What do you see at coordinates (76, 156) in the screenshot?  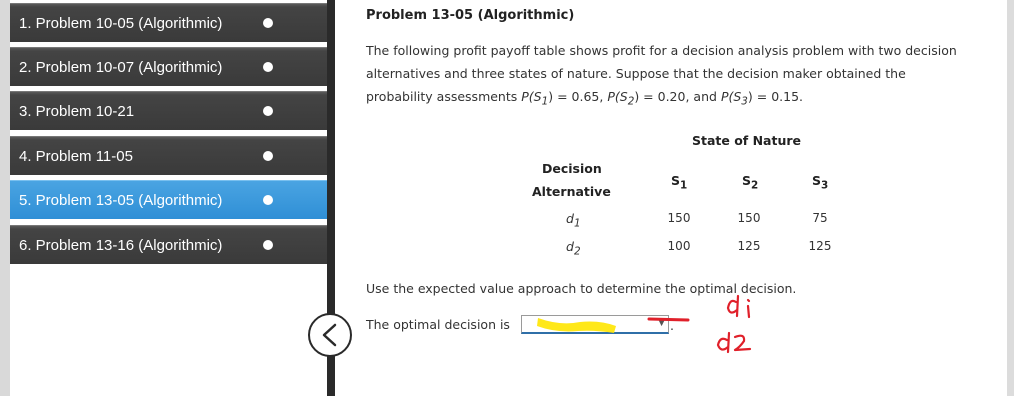 I see `nav-item-label: 4. Problem 11-05` at bounding box center [76, 156].